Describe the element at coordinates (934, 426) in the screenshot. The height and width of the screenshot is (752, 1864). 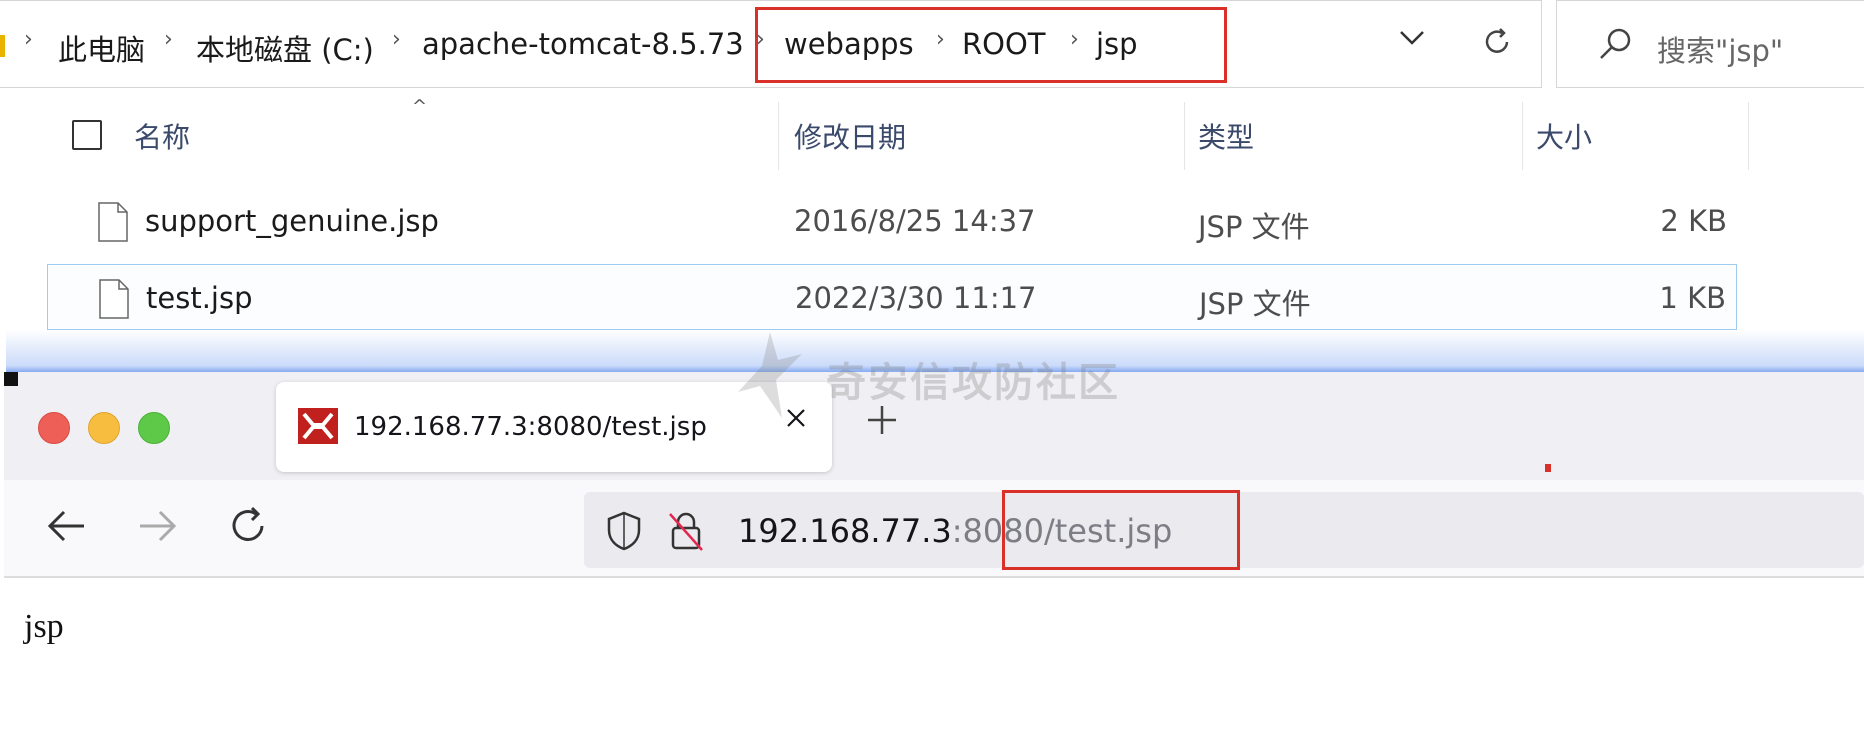
I see `tab-strip: 192.168.77.3:8080/test.jsp` at that location.